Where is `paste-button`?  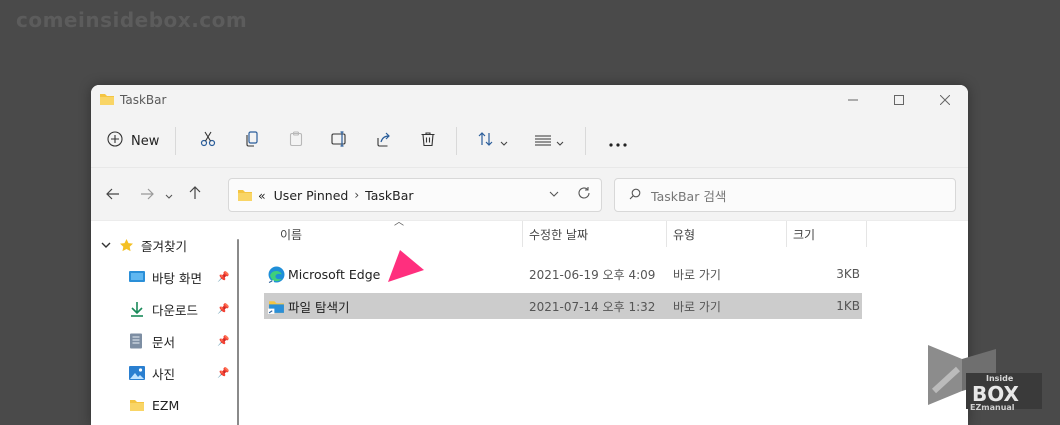
paste-button is located at coordinates (296, 141).